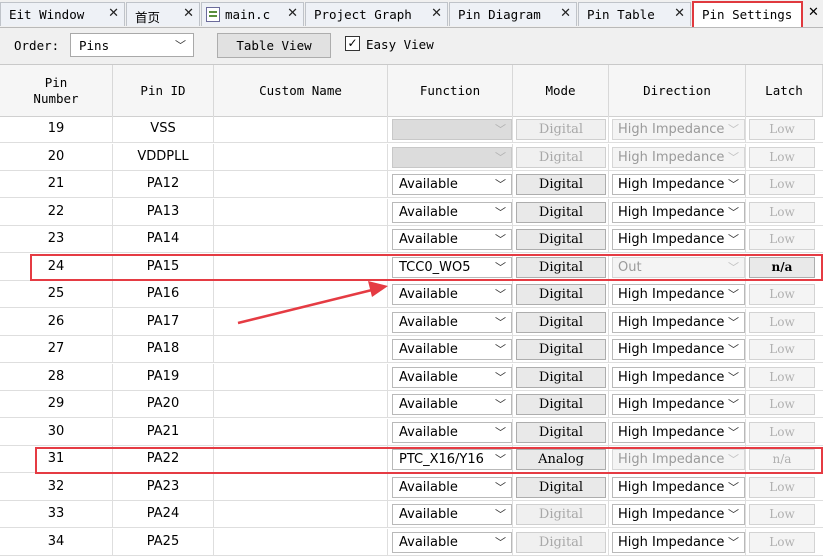 Image resolution: width=823 pixels, height=559 pixels. Describe the element at coordinates (56, 90) in the screenshot. I see `column-header-pin-number: Pin Number` at that location.